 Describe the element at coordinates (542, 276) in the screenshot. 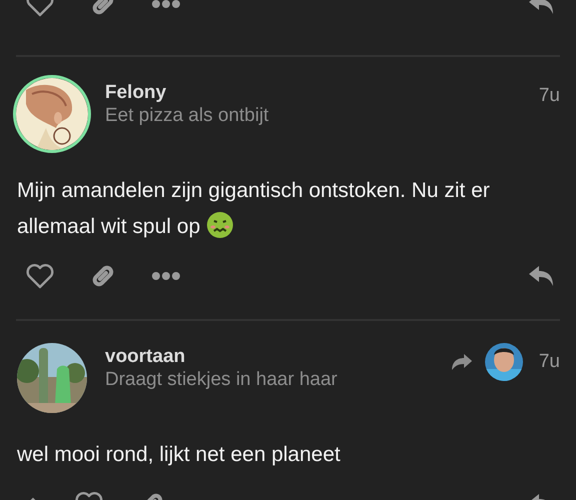

I see `reply-icon` at that location.